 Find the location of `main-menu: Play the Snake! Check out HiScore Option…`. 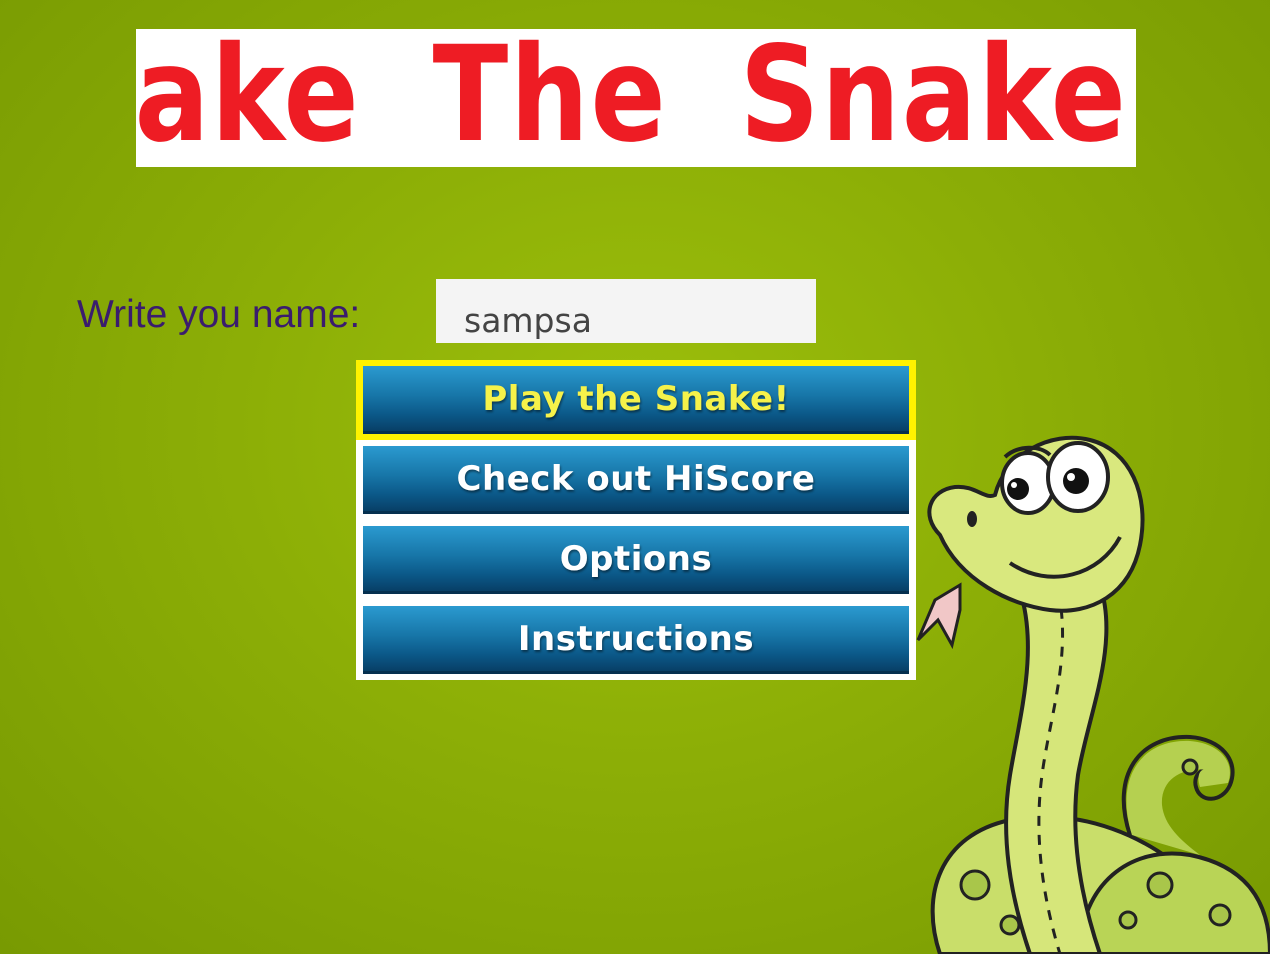

main-menu: Play the Snake! Check out HiScore Option… is located at coordinates (636, 520).